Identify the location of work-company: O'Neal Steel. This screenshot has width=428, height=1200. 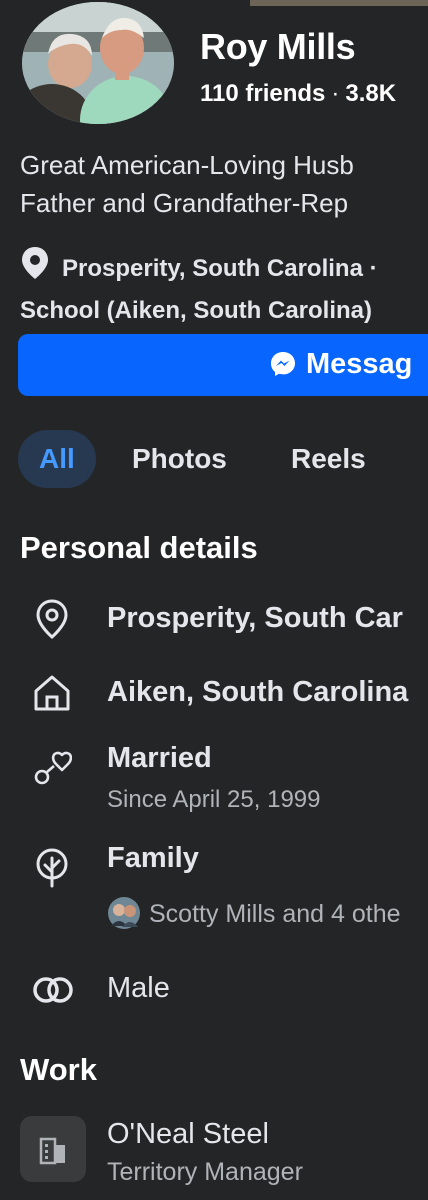
(188, 1134).